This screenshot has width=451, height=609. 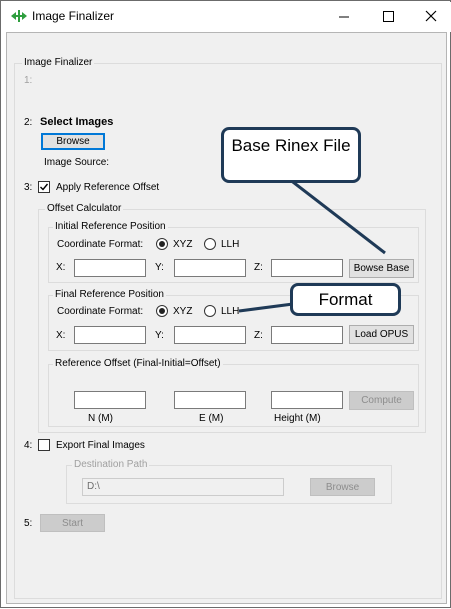 I want to click on callout-format: Format, so click(x=345, y=299).